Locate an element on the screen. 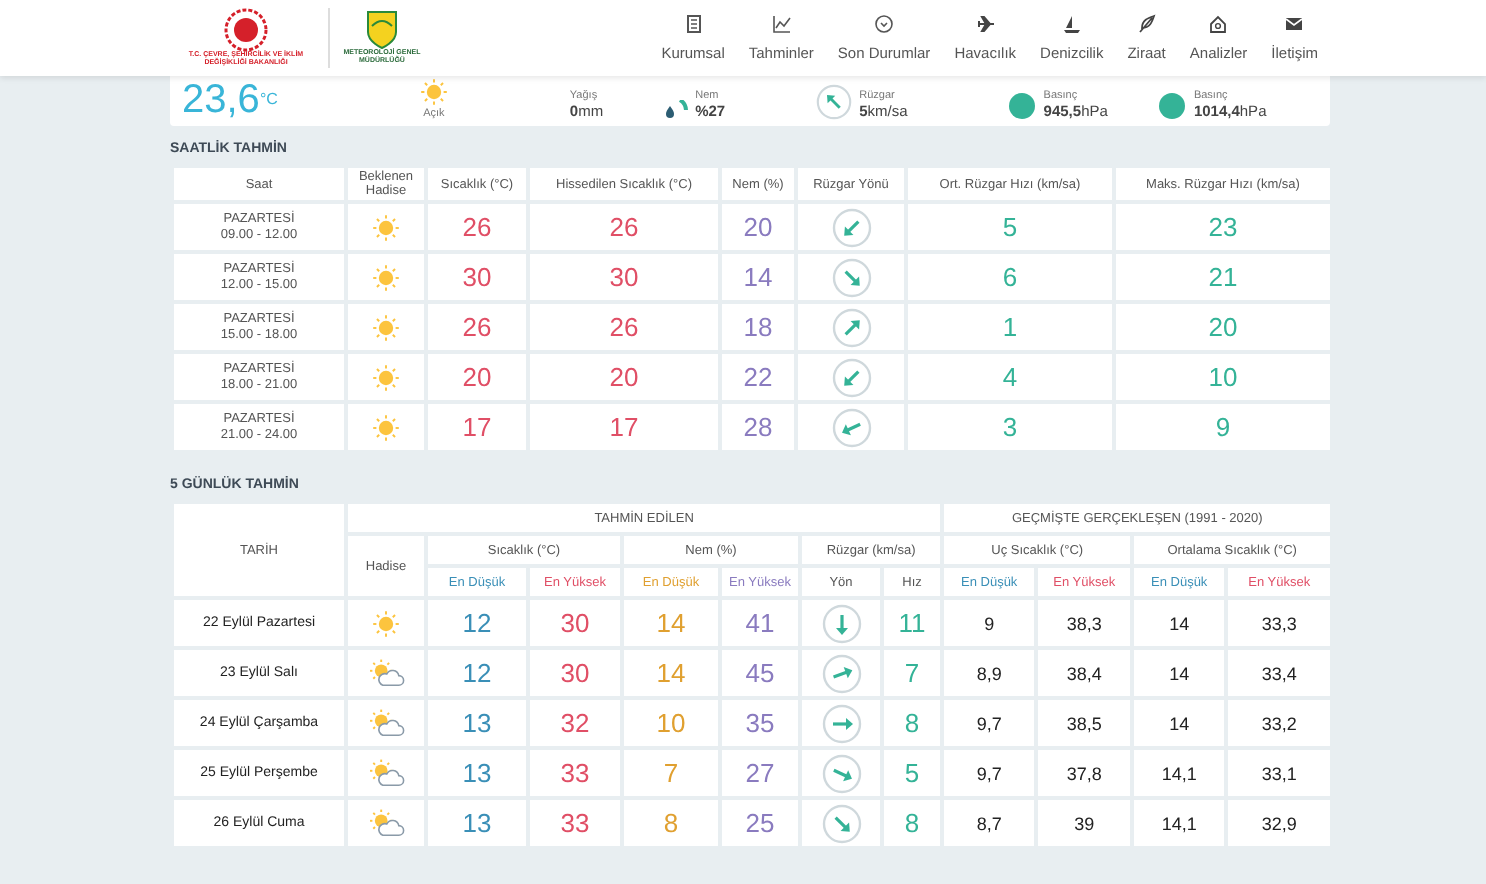 This screenshot has width=1486, height=884. table-cell: 23 is located at coordinates (1223, 227).